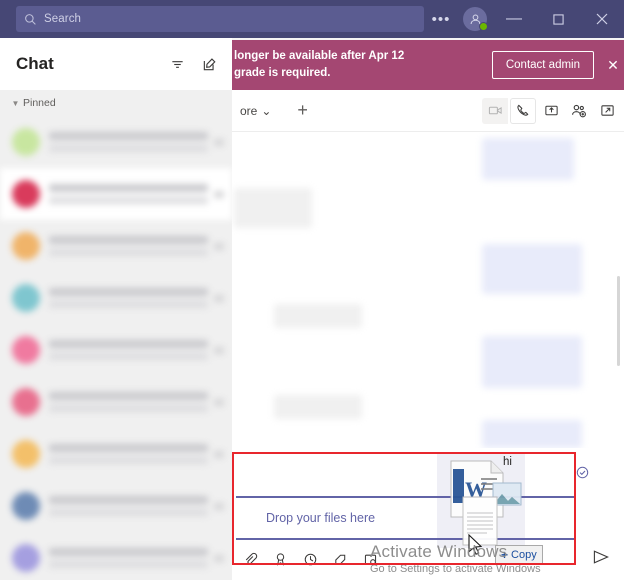  I want to click on title-bar: Search ••• —, so click(312, 19).